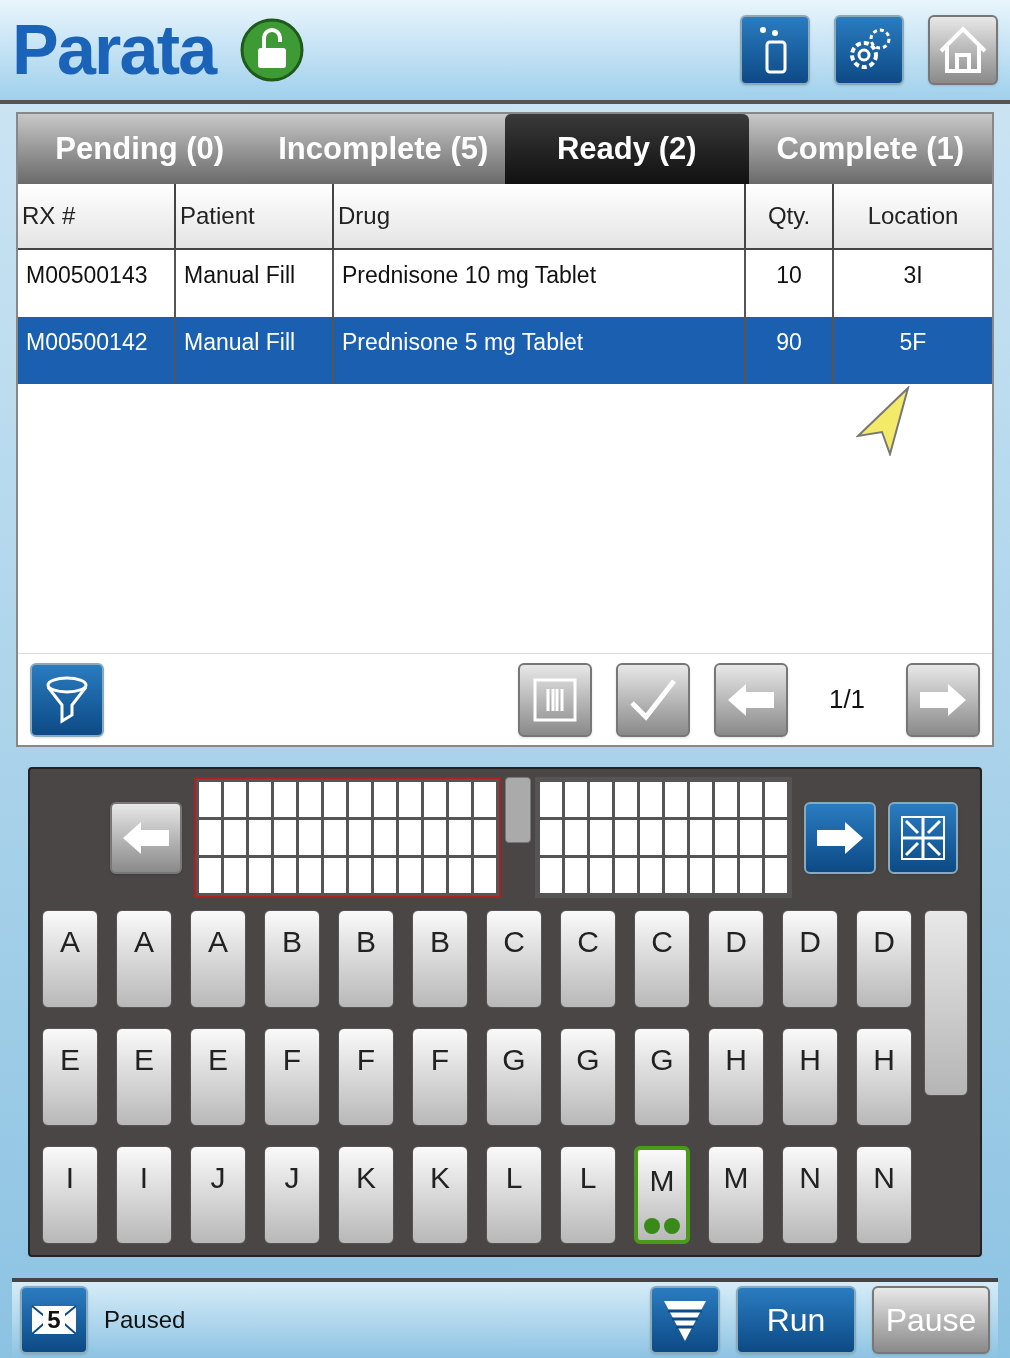 The image size is (1010, 1358). I want to click on run-button: Run, so click(796, 1320).